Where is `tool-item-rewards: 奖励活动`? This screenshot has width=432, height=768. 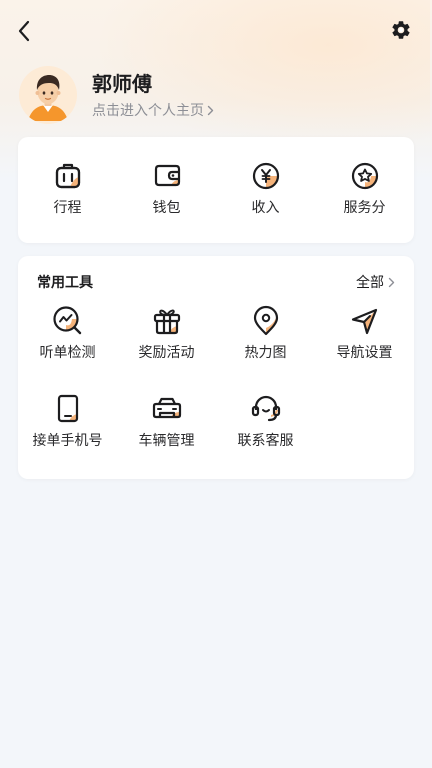 tool-item-rewards: 奖励活动 is located at coordinates (166, 333).